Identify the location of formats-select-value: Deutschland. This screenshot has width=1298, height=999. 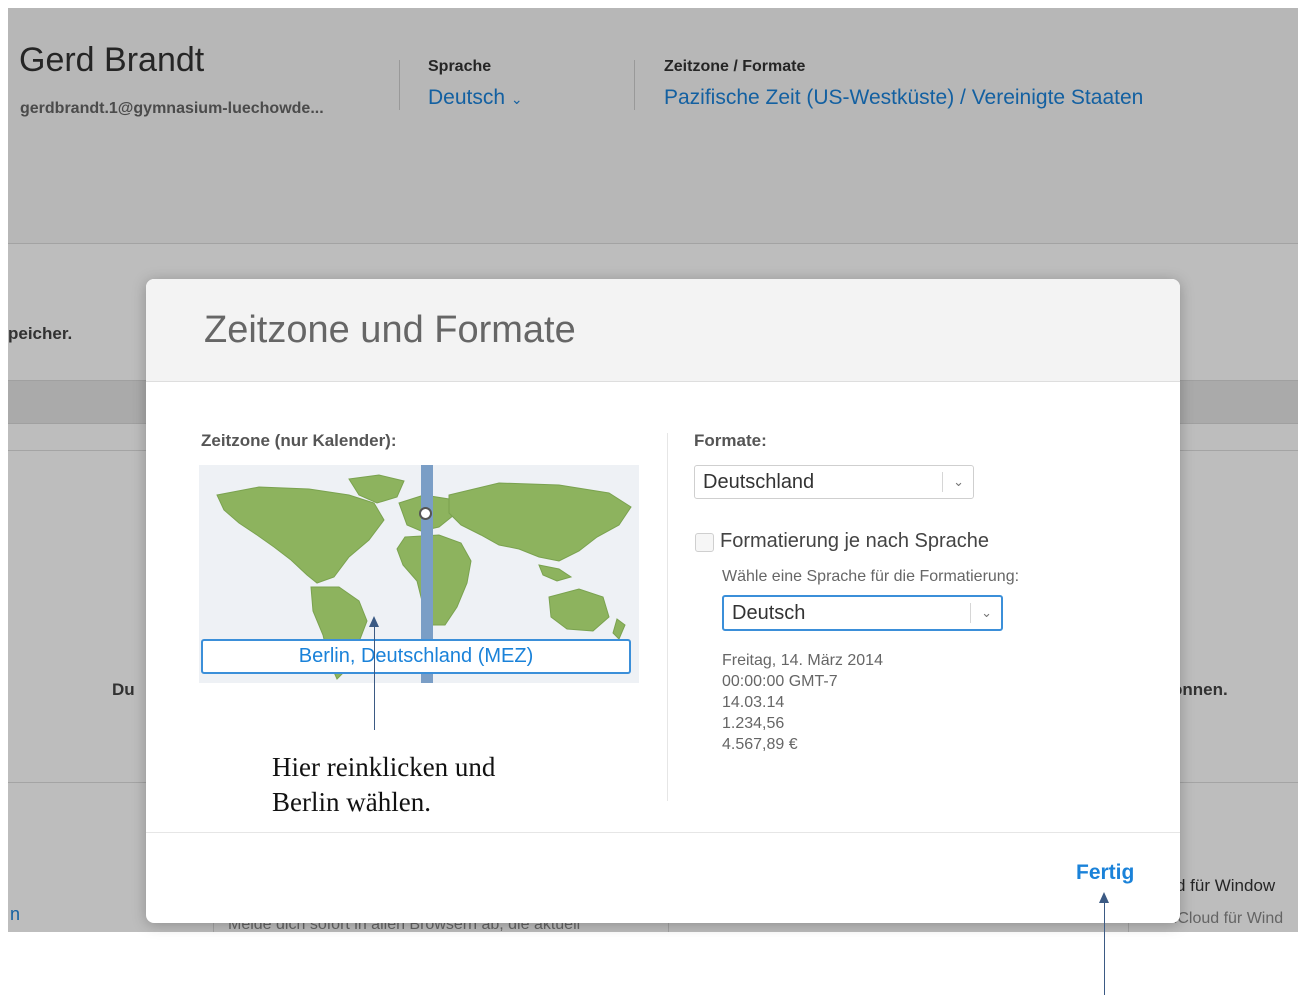
(759, 482).